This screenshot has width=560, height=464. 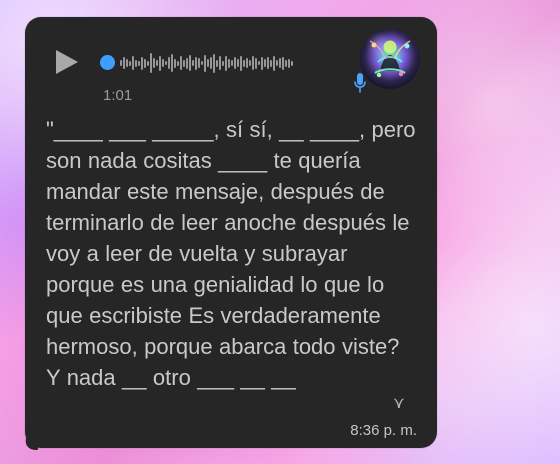 What do you see at coordinates (67, 62) in the screenshot?
I see `play-icon` at bounding box center [67, 62].